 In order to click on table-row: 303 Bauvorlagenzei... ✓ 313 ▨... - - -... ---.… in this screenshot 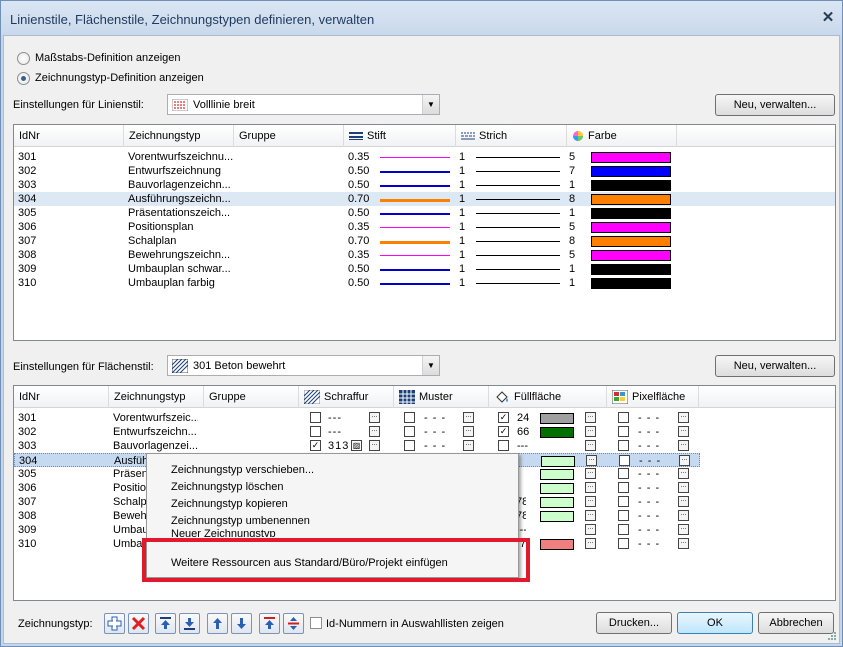, I will do `click(357, 446)`.